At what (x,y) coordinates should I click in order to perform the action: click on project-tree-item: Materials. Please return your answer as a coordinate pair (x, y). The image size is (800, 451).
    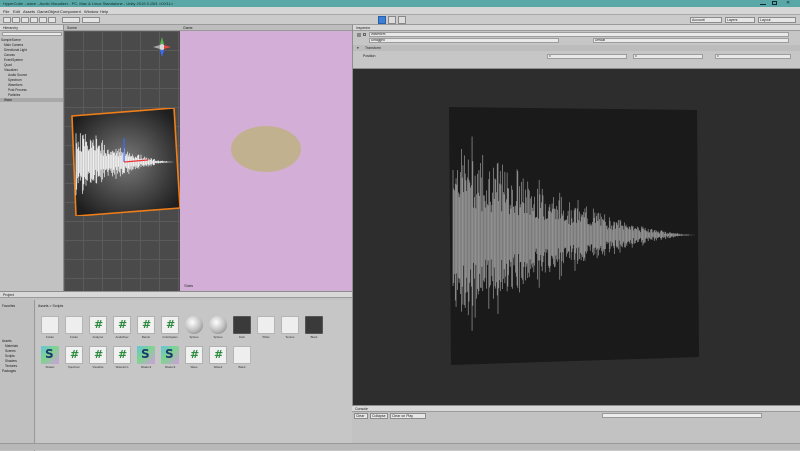
    Looking at the image, I should click on (11, 346).